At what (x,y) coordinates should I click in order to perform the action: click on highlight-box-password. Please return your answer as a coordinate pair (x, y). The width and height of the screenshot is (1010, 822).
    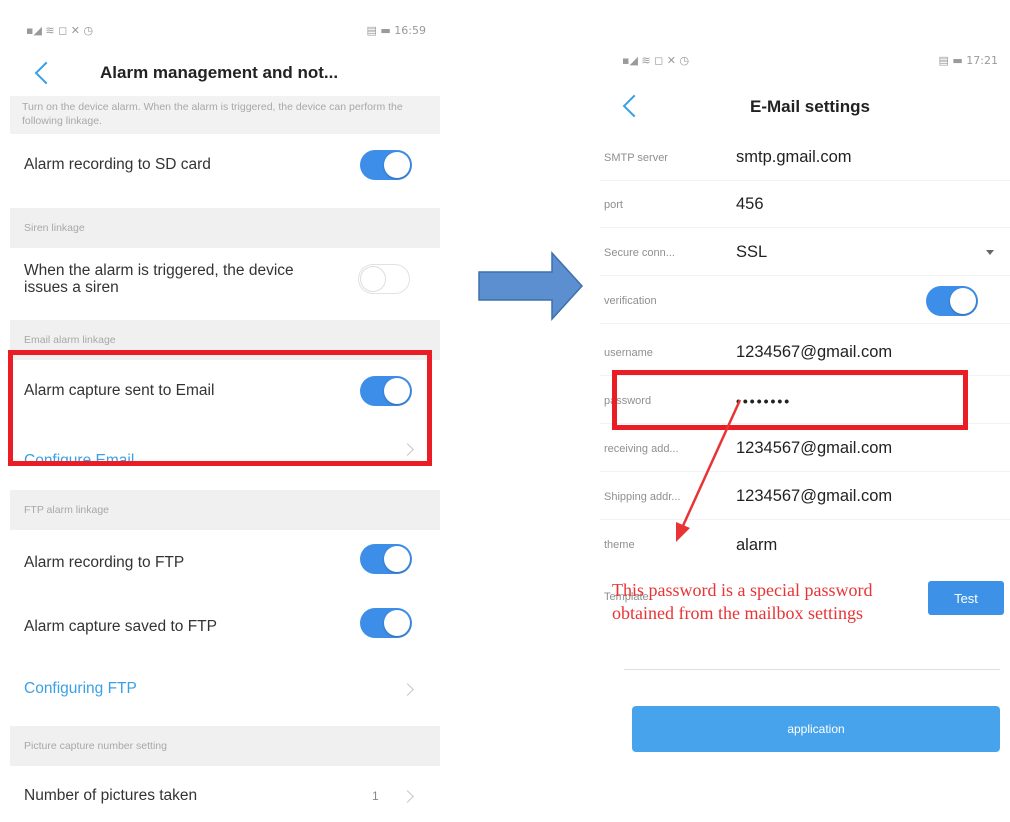
    Looking at the image, I should click on (790, 400).